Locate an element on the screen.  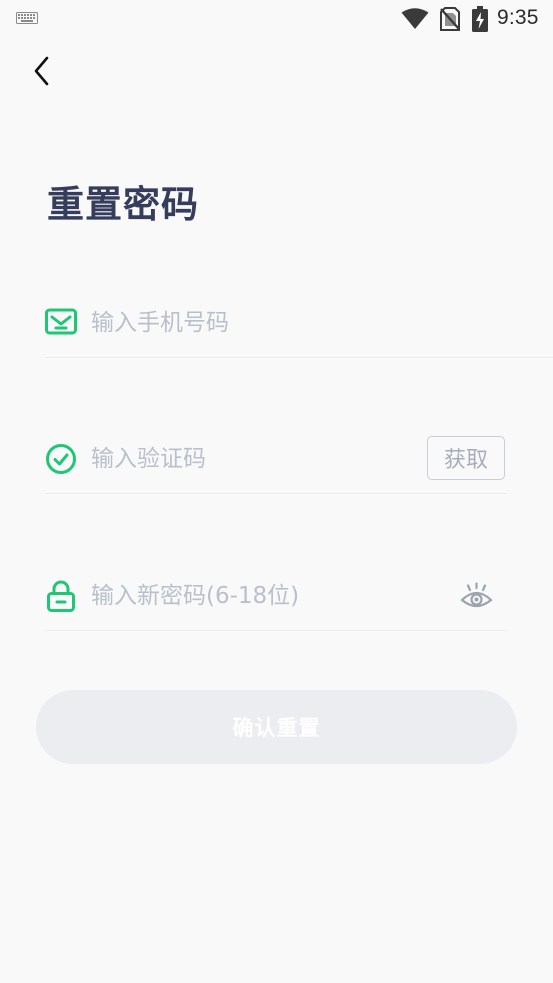
chevron-left-icon is located at coordinates (41, 71).